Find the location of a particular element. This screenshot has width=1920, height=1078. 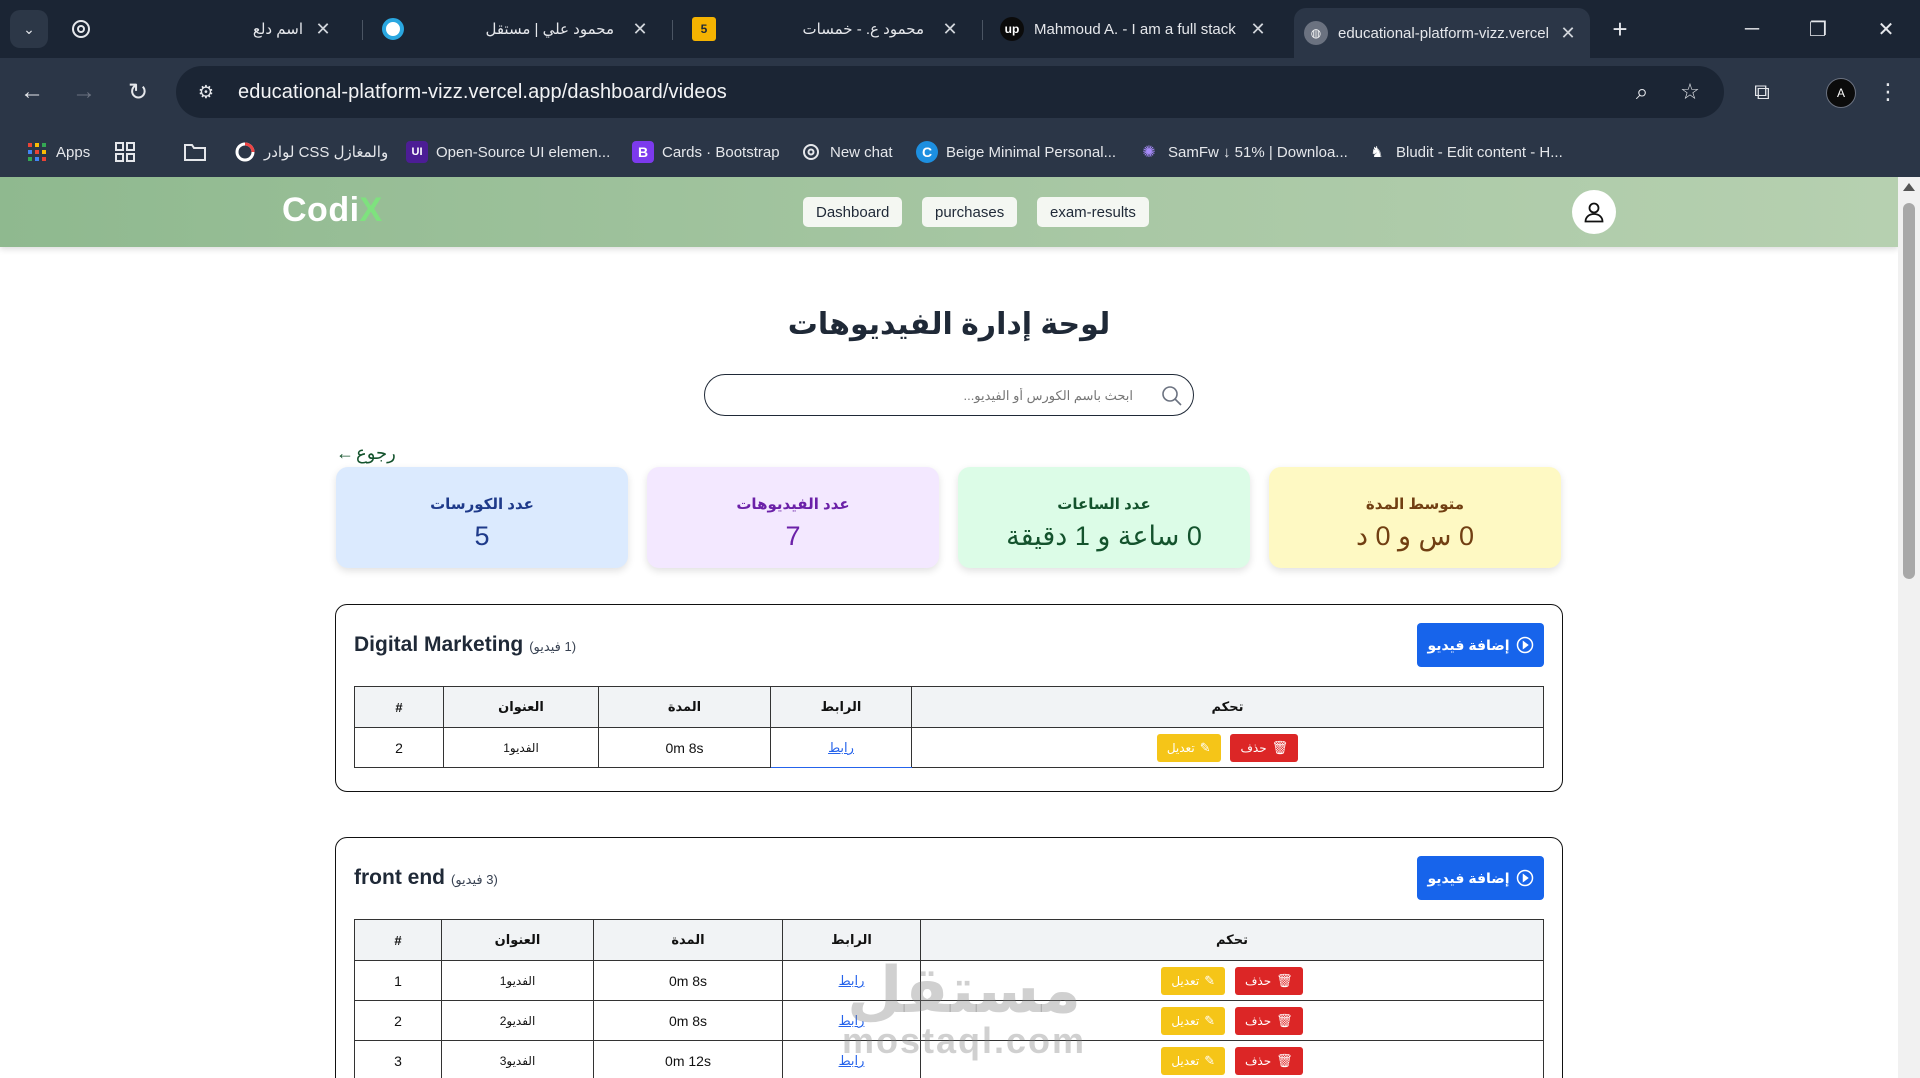

pinned-tab-chatgpt is located at coordinates (81, 29).